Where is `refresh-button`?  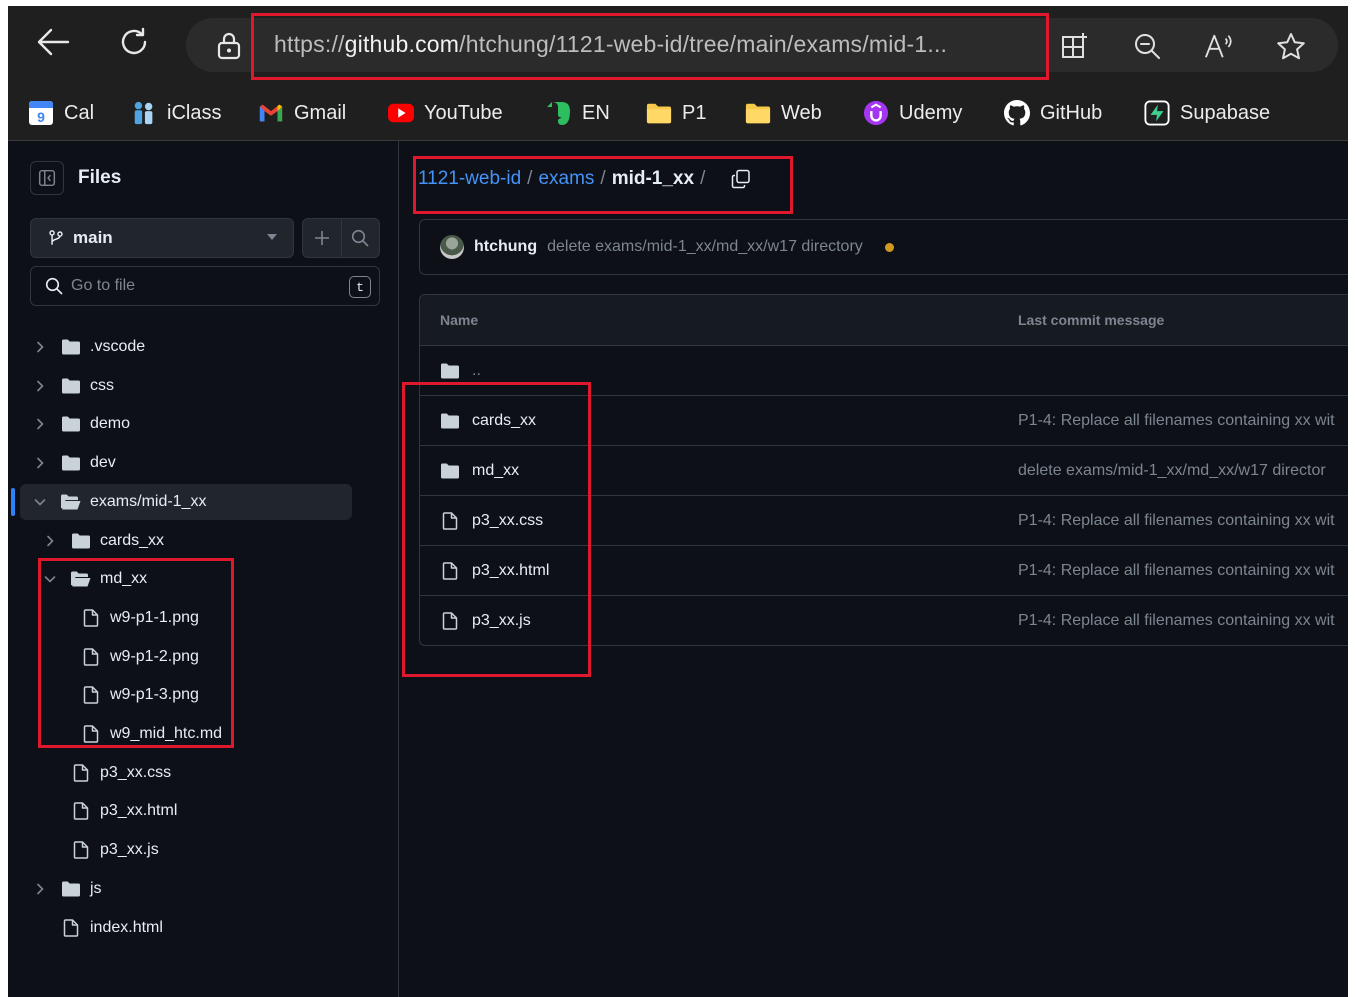 refresh-button is located at coordinates (134, 42).